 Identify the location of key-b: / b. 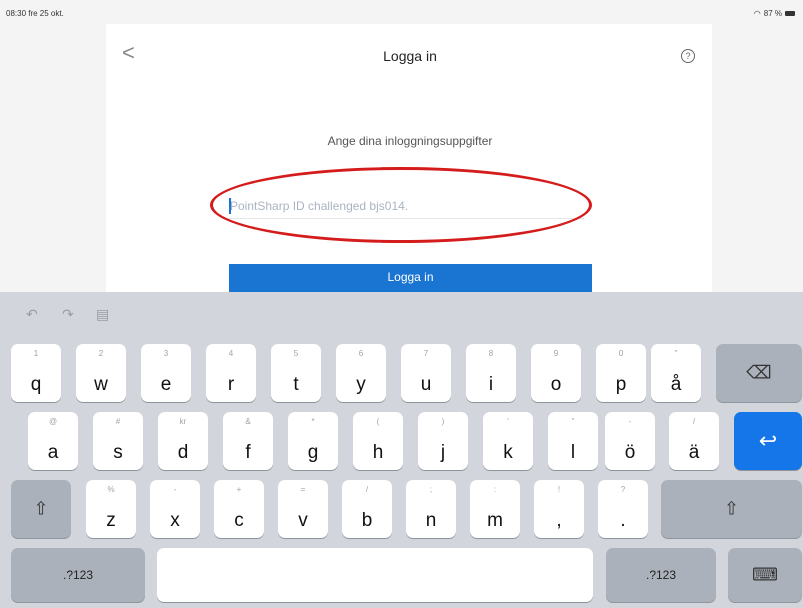
(367, 509).